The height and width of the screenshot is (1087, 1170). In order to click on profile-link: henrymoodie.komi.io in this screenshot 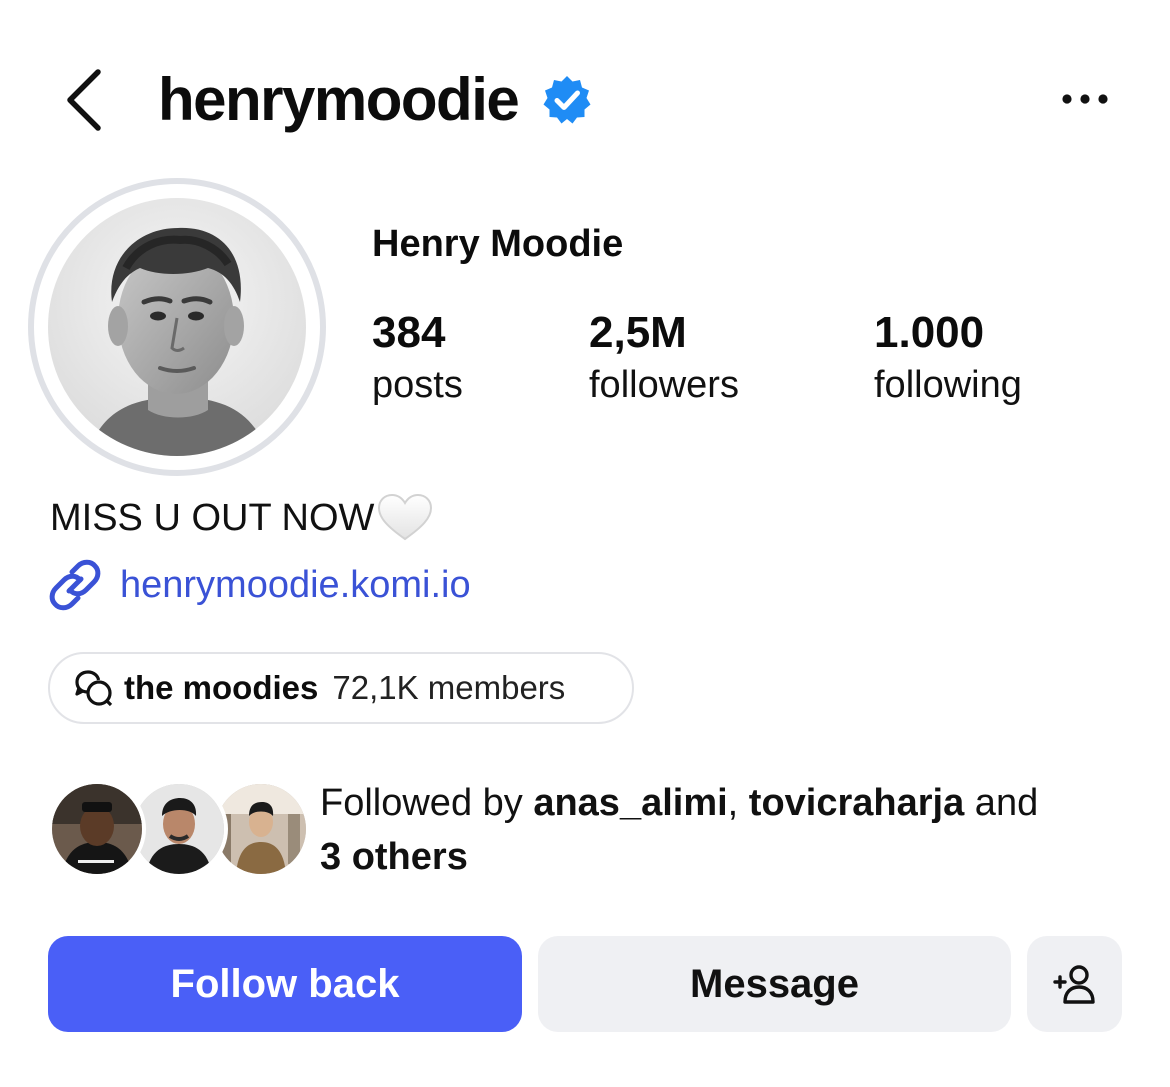, I will do `click(259, 585)`.